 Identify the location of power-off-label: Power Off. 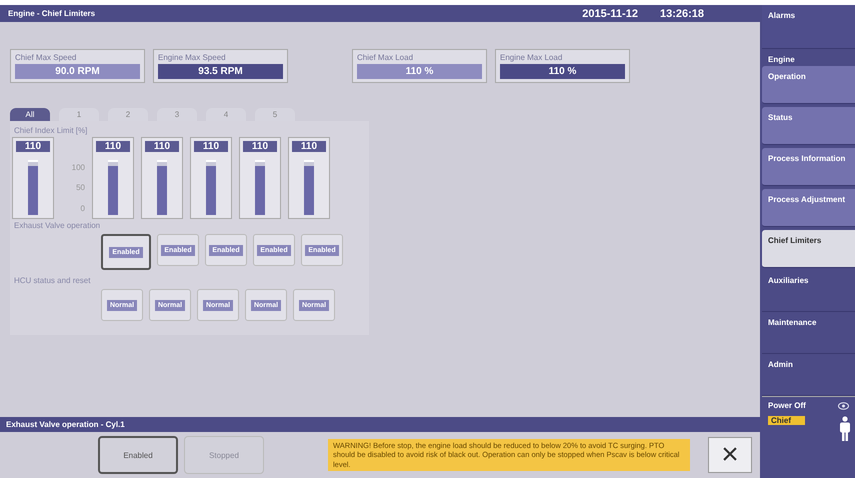
(787, 405).